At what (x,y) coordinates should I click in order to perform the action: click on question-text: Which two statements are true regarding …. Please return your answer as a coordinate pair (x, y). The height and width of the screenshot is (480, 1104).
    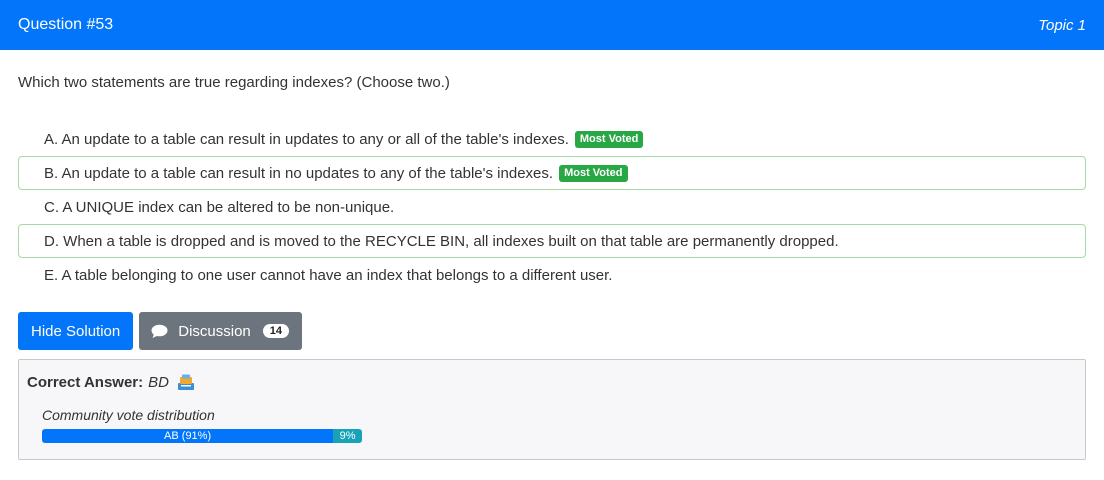
    Looking at the image, I should click on (234, 82).